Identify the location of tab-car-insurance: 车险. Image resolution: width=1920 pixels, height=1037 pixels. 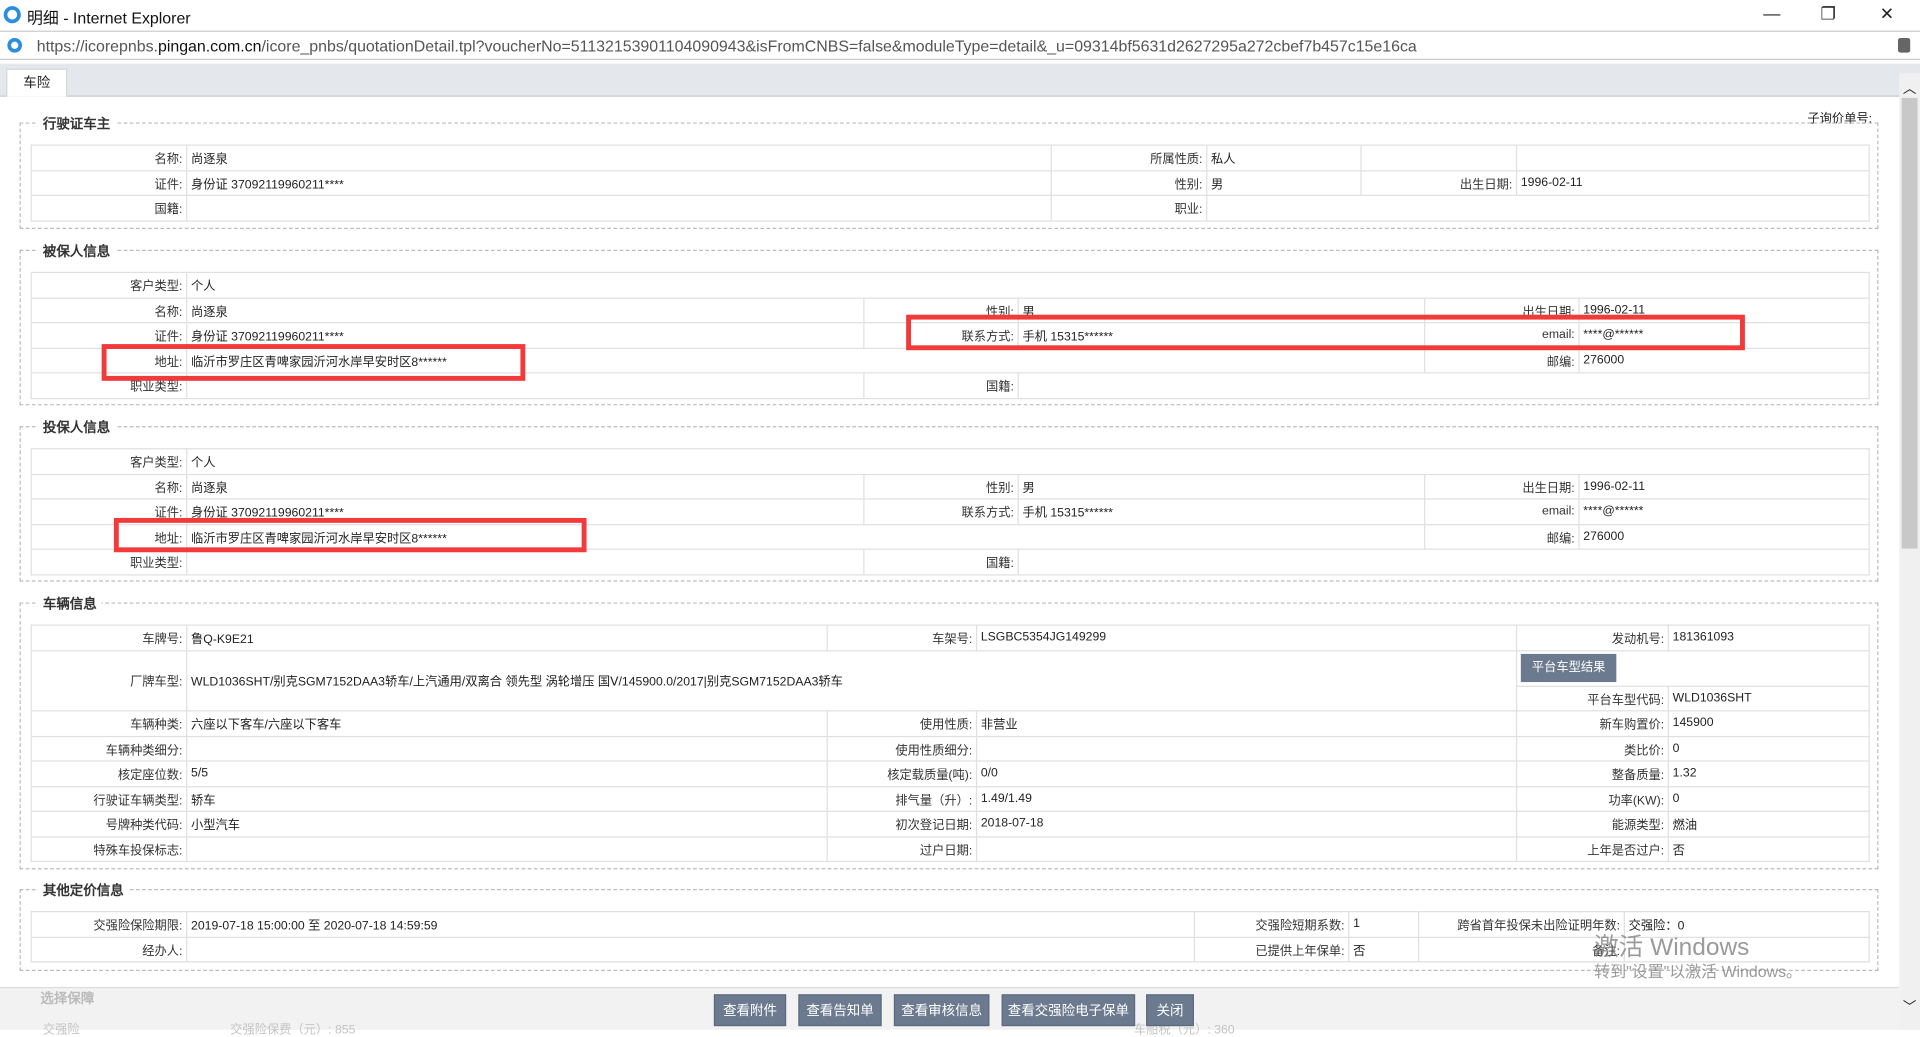
(37, 82).